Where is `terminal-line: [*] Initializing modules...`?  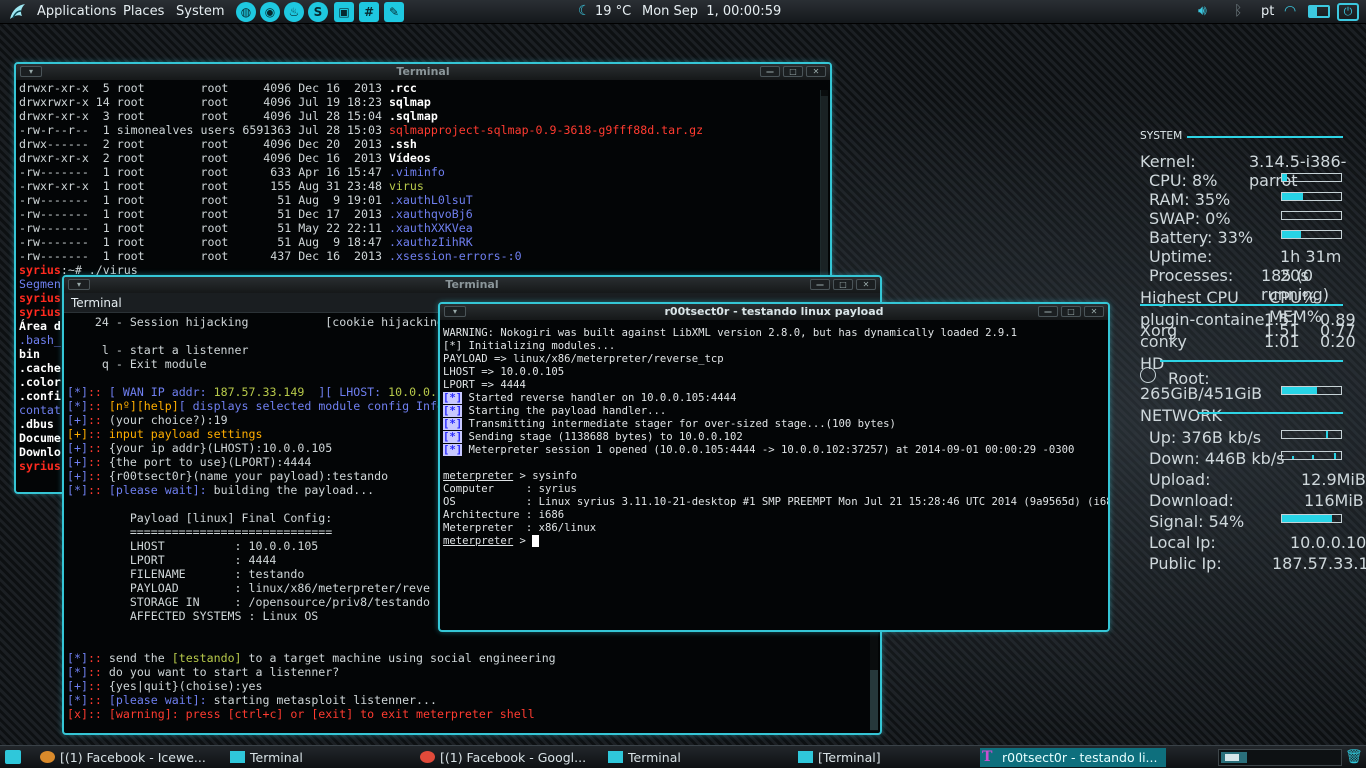 terminal-line: [*] Initializing modules... is located at coordinates (774, 346).